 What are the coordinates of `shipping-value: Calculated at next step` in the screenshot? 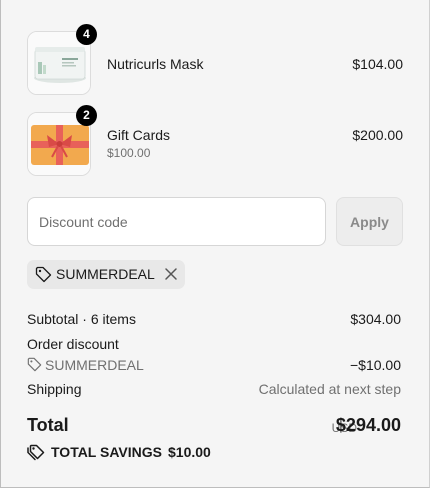 It's located at (329, 389).